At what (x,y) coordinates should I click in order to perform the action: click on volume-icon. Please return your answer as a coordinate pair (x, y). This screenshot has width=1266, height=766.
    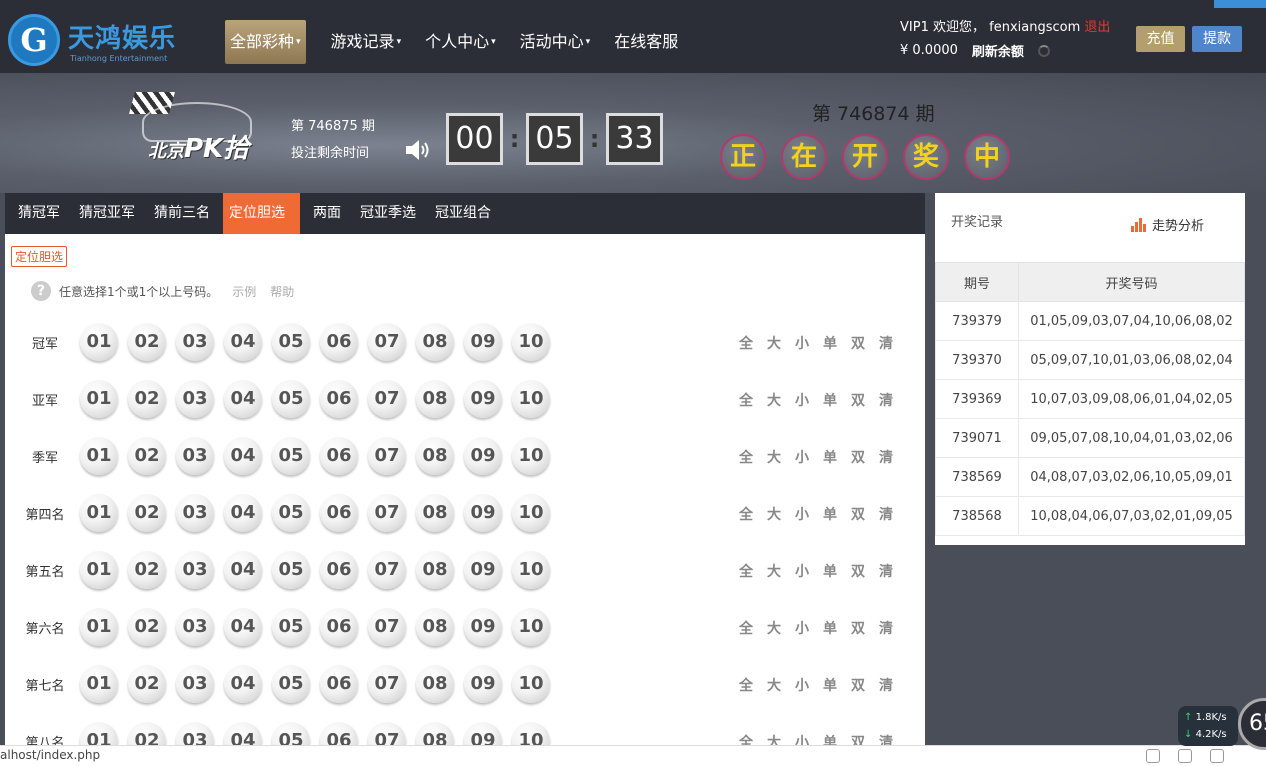
    Looking at the image, I should click on (1185, 756).